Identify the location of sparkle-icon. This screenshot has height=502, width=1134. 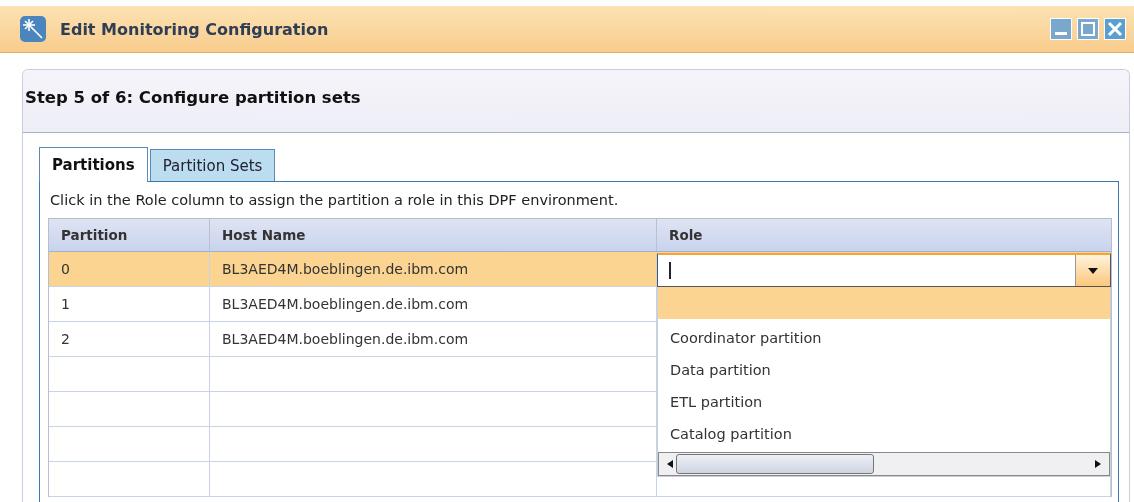
(33, 29).